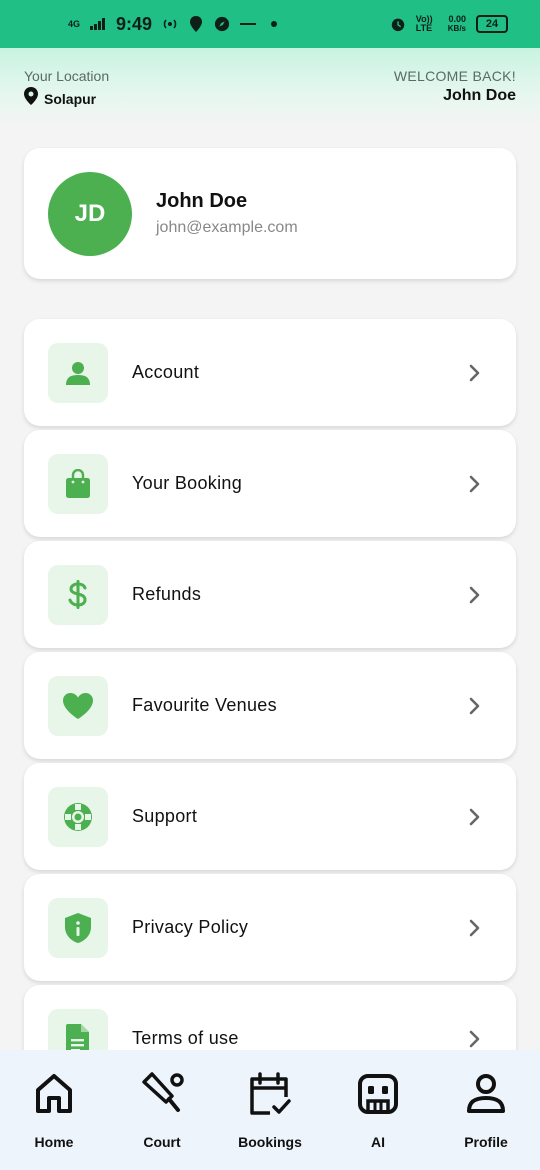  What do you see at coordinates (378, 1094) in the screenshot?
I see `robot-icon` at bounding box center [378, 1094].